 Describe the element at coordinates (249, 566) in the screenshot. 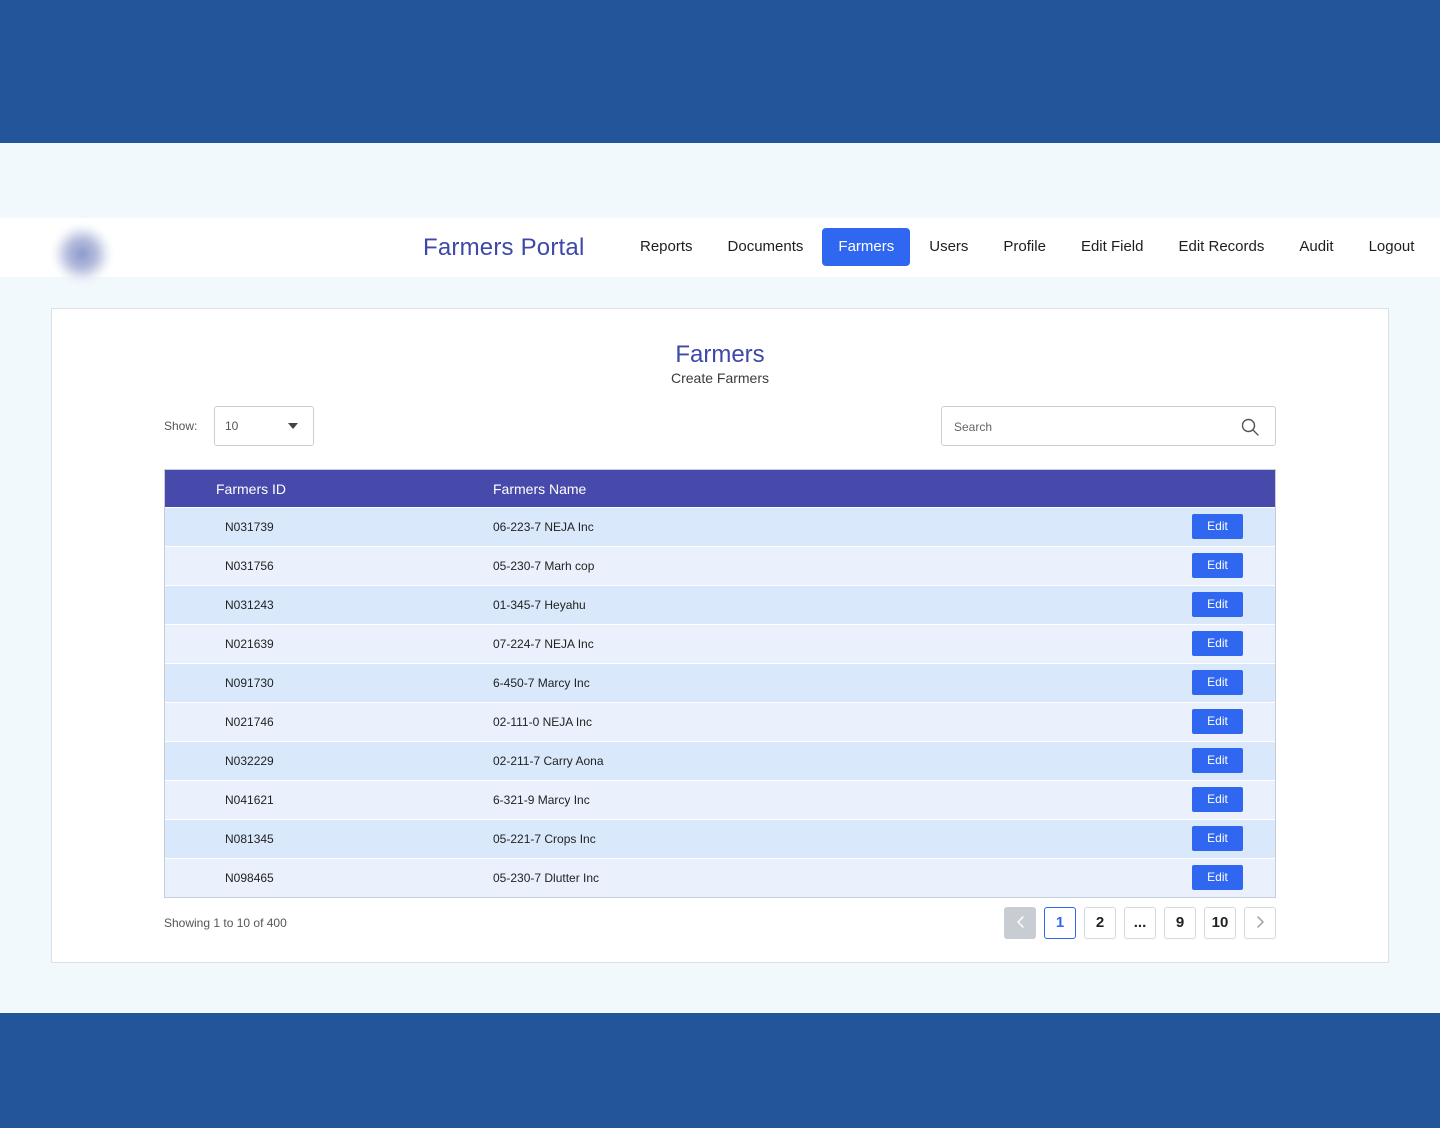

I see `farmer-id-cell: N031756` at that location.